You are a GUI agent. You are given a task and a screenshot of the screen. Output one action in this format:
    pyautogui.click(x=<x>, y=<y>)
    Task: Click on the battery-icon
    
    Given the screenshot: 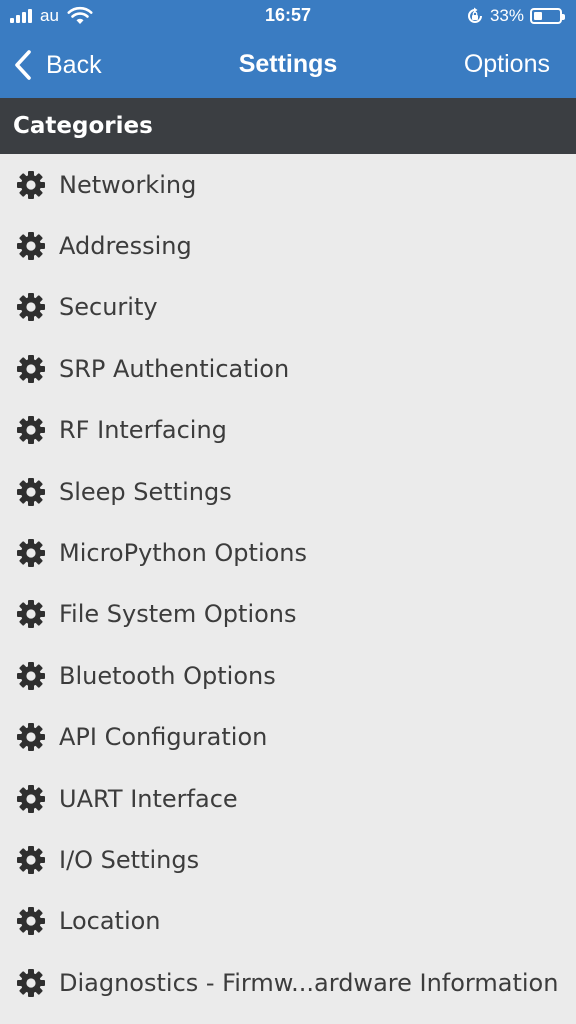 What is the action you would take?
    pyautogui.click(x=547, y=16)
    